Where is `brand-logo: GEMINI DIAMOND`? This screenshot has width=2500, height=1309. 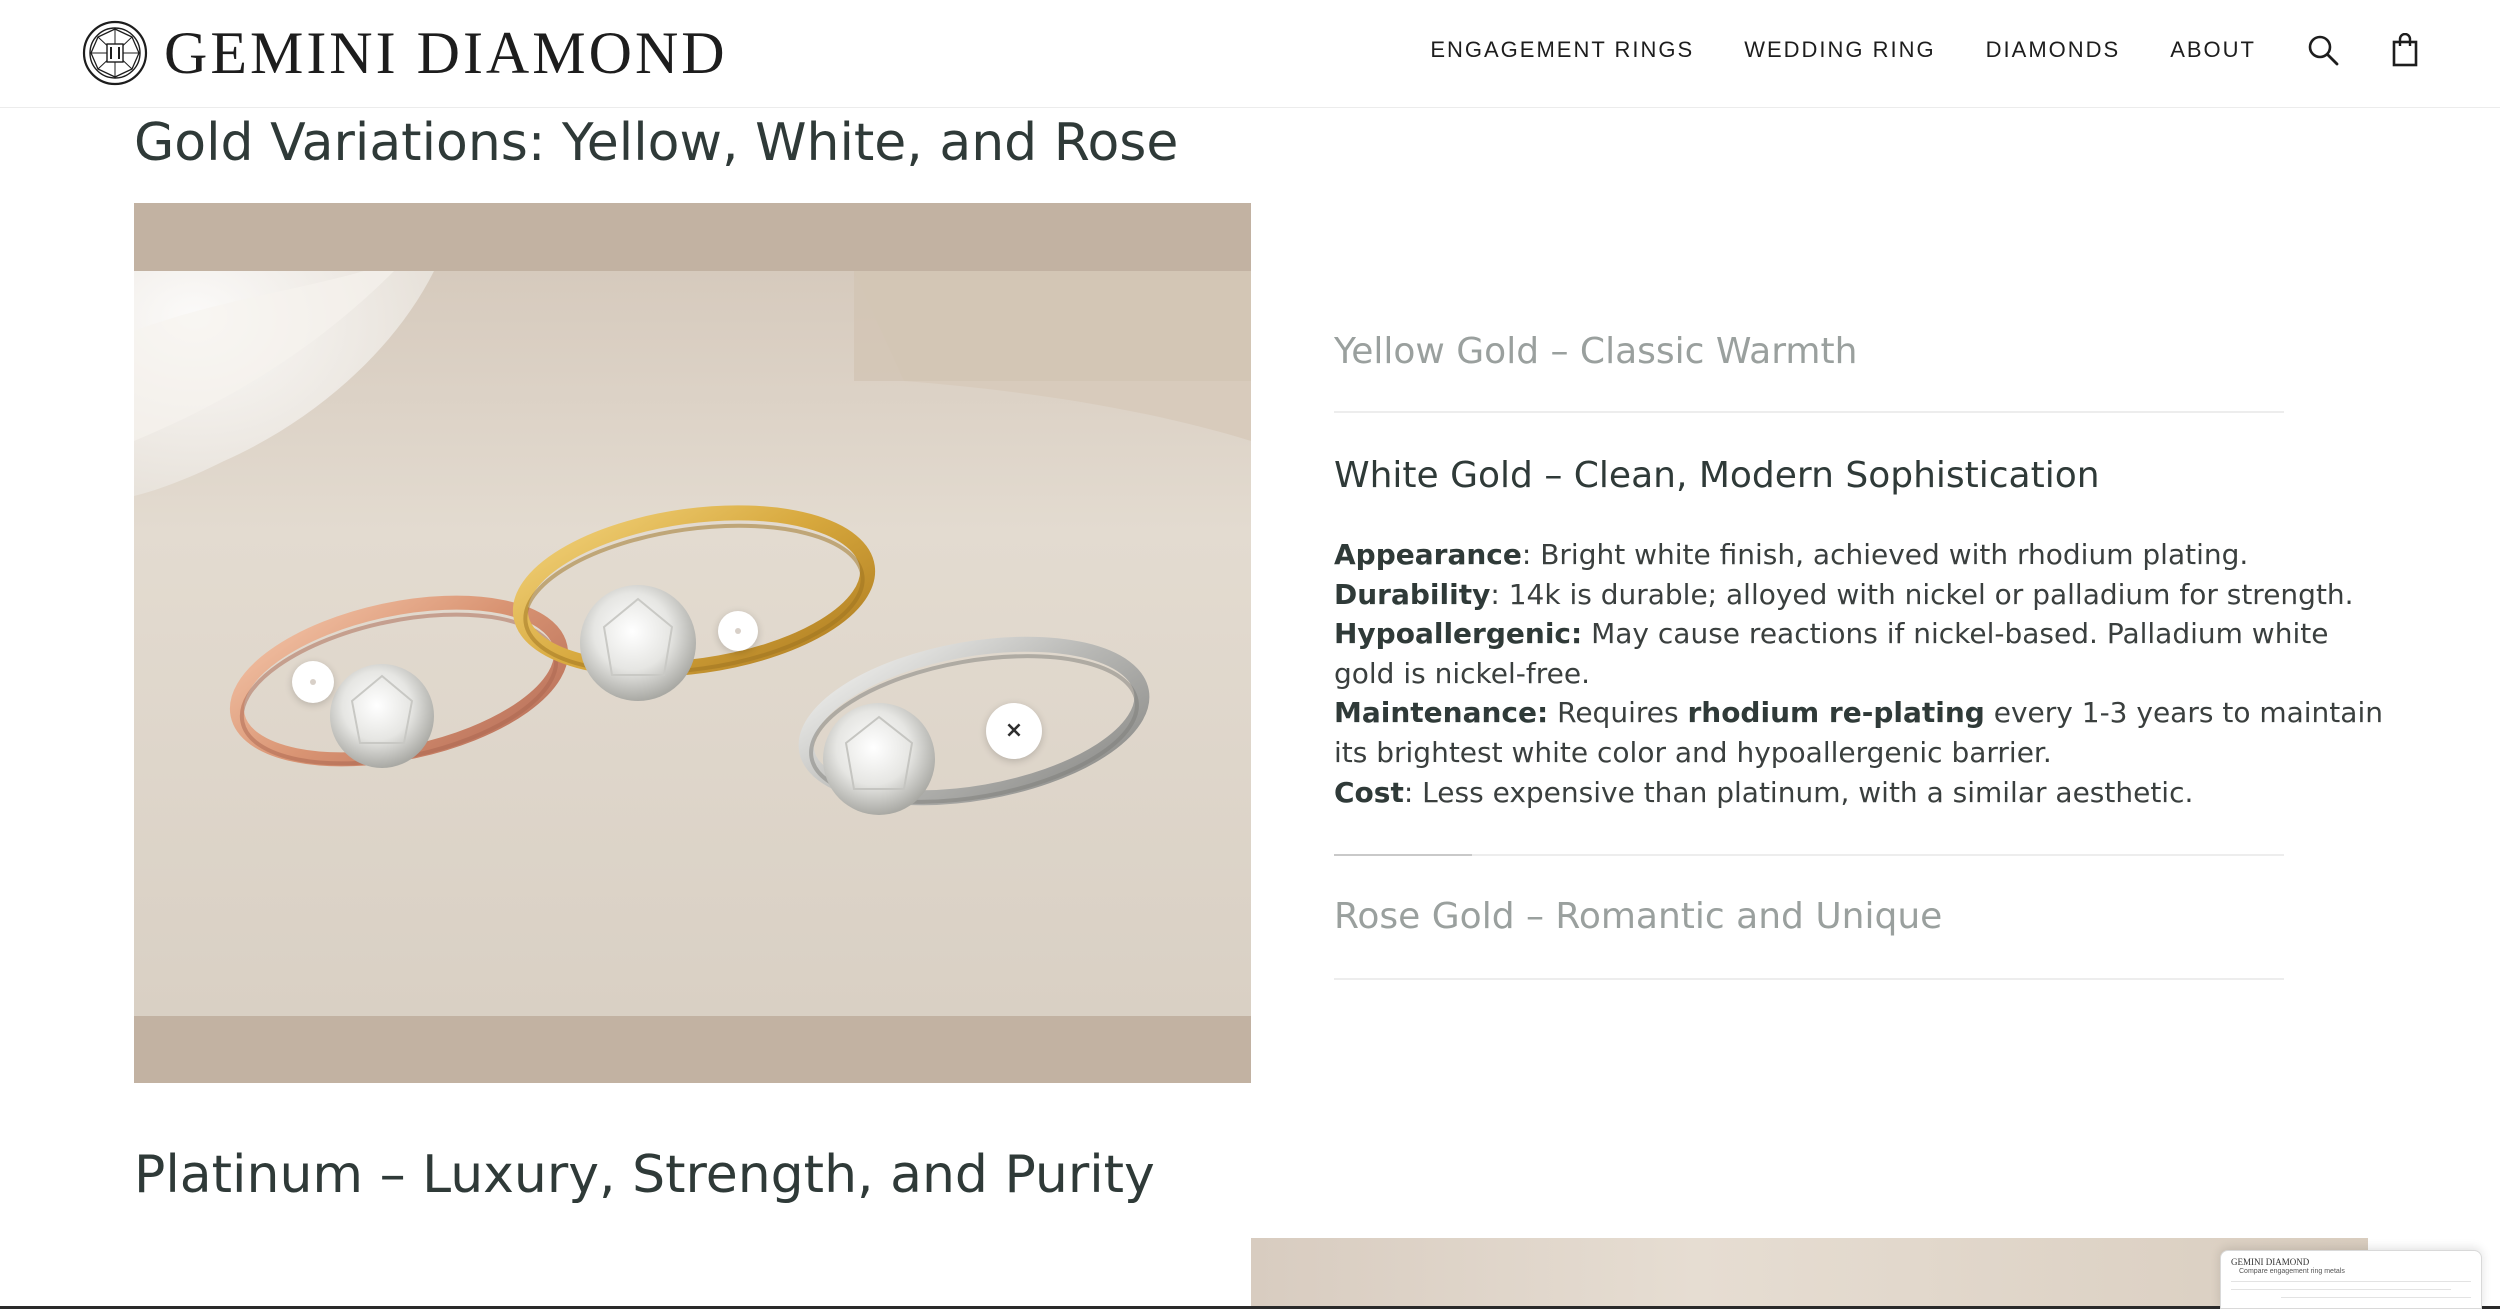 brand-logo: GEMINI DIAMOND is located at coordinates (405, 53).